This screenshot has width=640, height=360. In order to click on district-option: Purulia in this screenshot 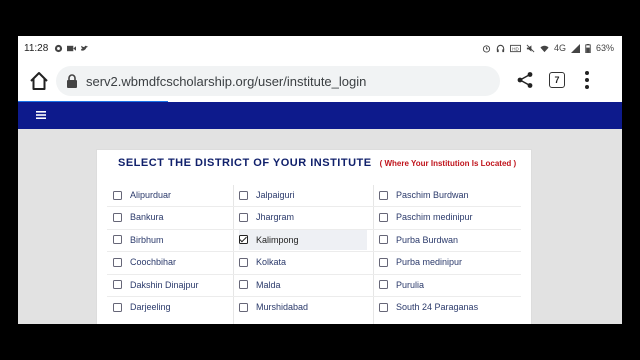, I will do `click(447, 285)`.